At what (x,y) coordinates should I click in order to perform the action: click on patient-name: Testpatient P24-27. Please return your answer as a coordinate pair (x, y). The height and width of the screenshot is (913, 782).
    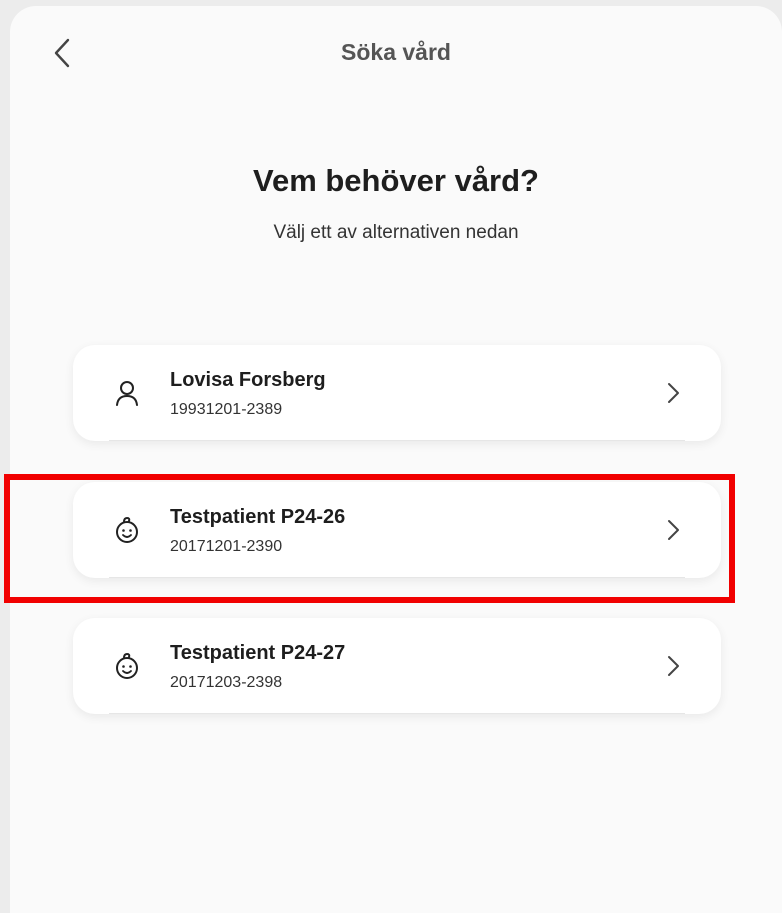
    Looking at the image, I should click on (258, 653).